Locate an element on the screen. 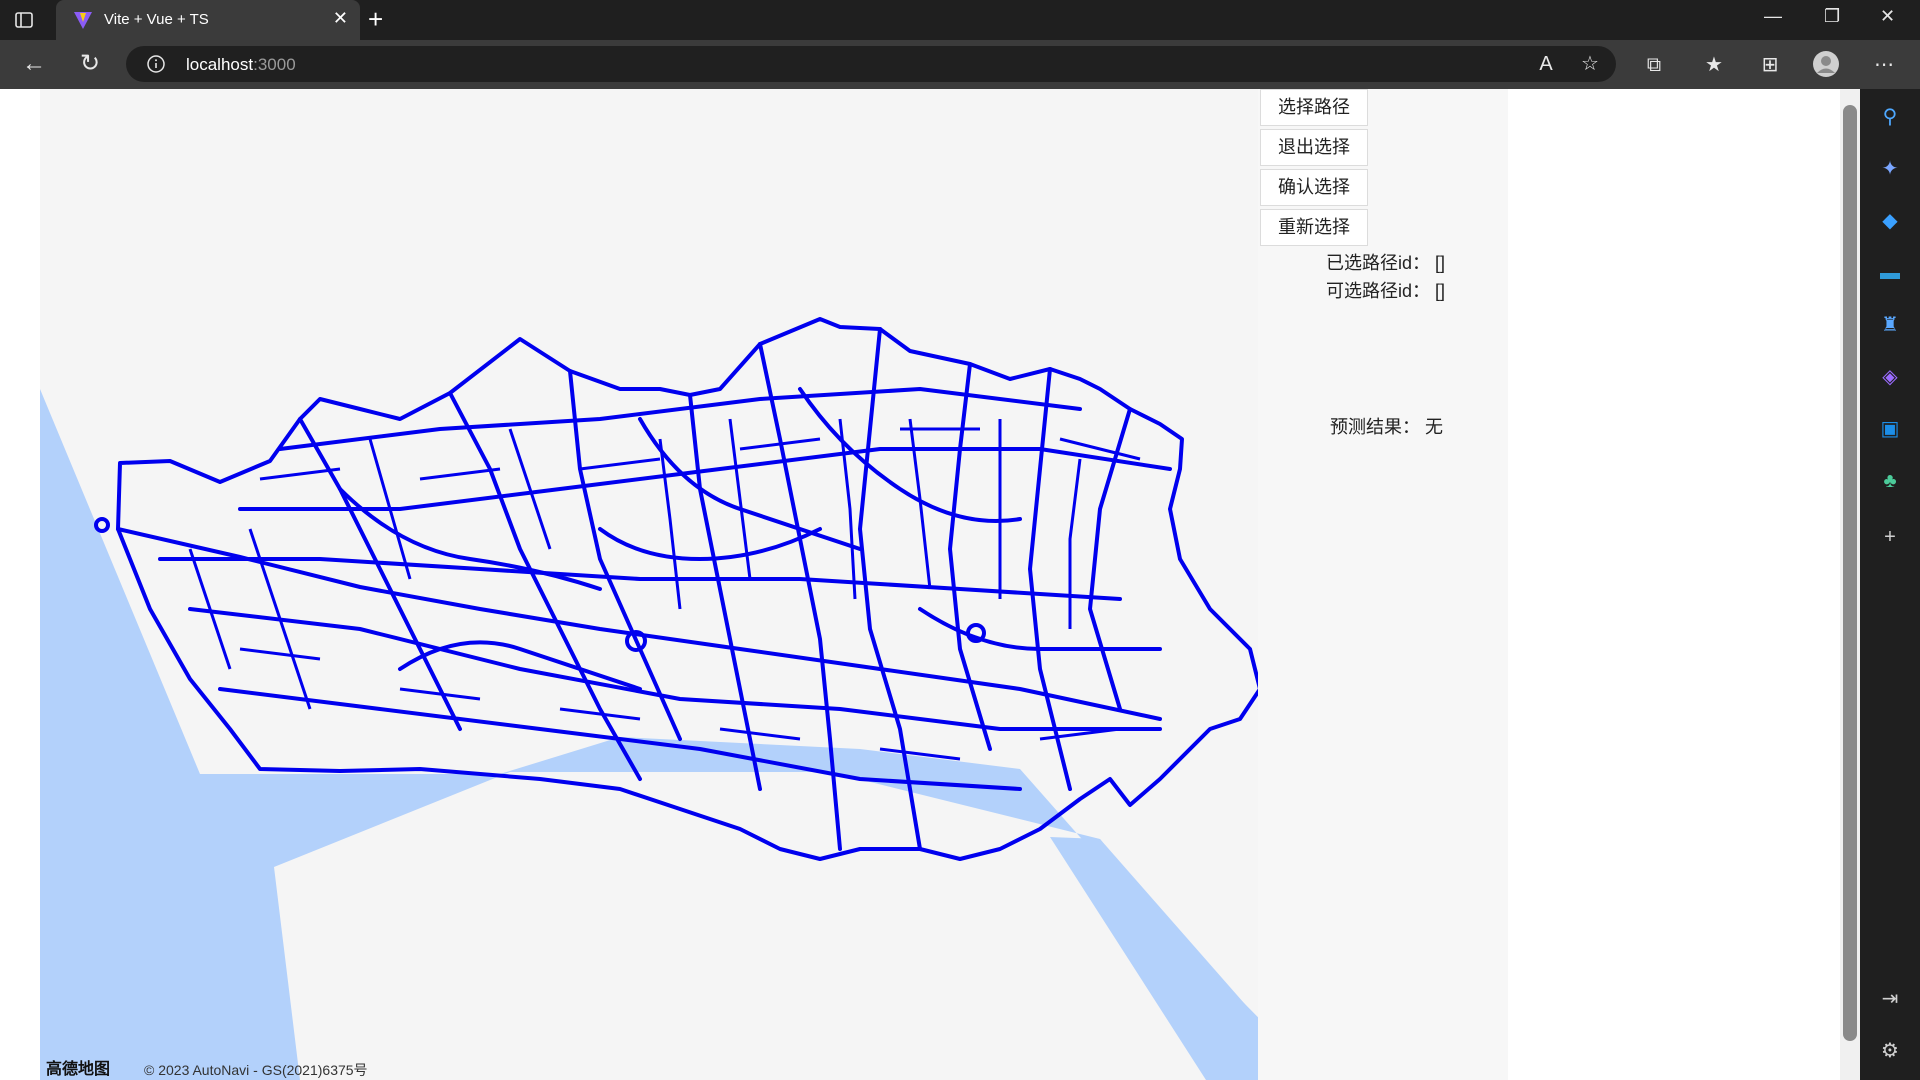  games-icon: ♜ is located at coordinates (1890, 325).